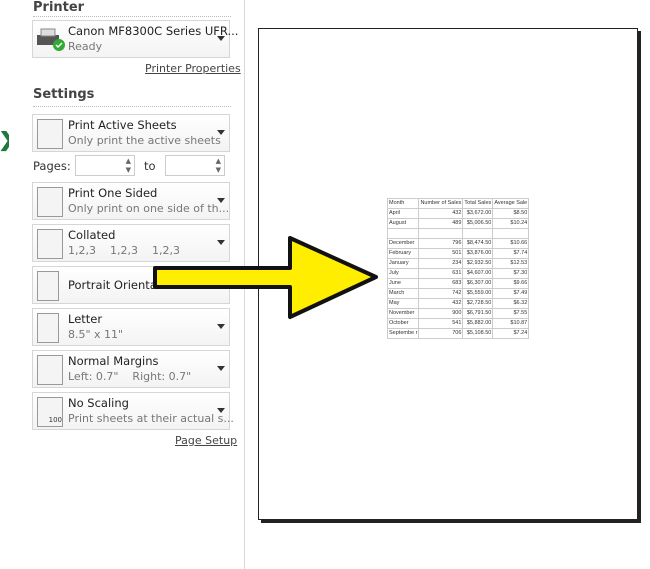  Describe the element at coordinates (511, 283) in the screenshot. I see `table-cell: $9.66` at that location.